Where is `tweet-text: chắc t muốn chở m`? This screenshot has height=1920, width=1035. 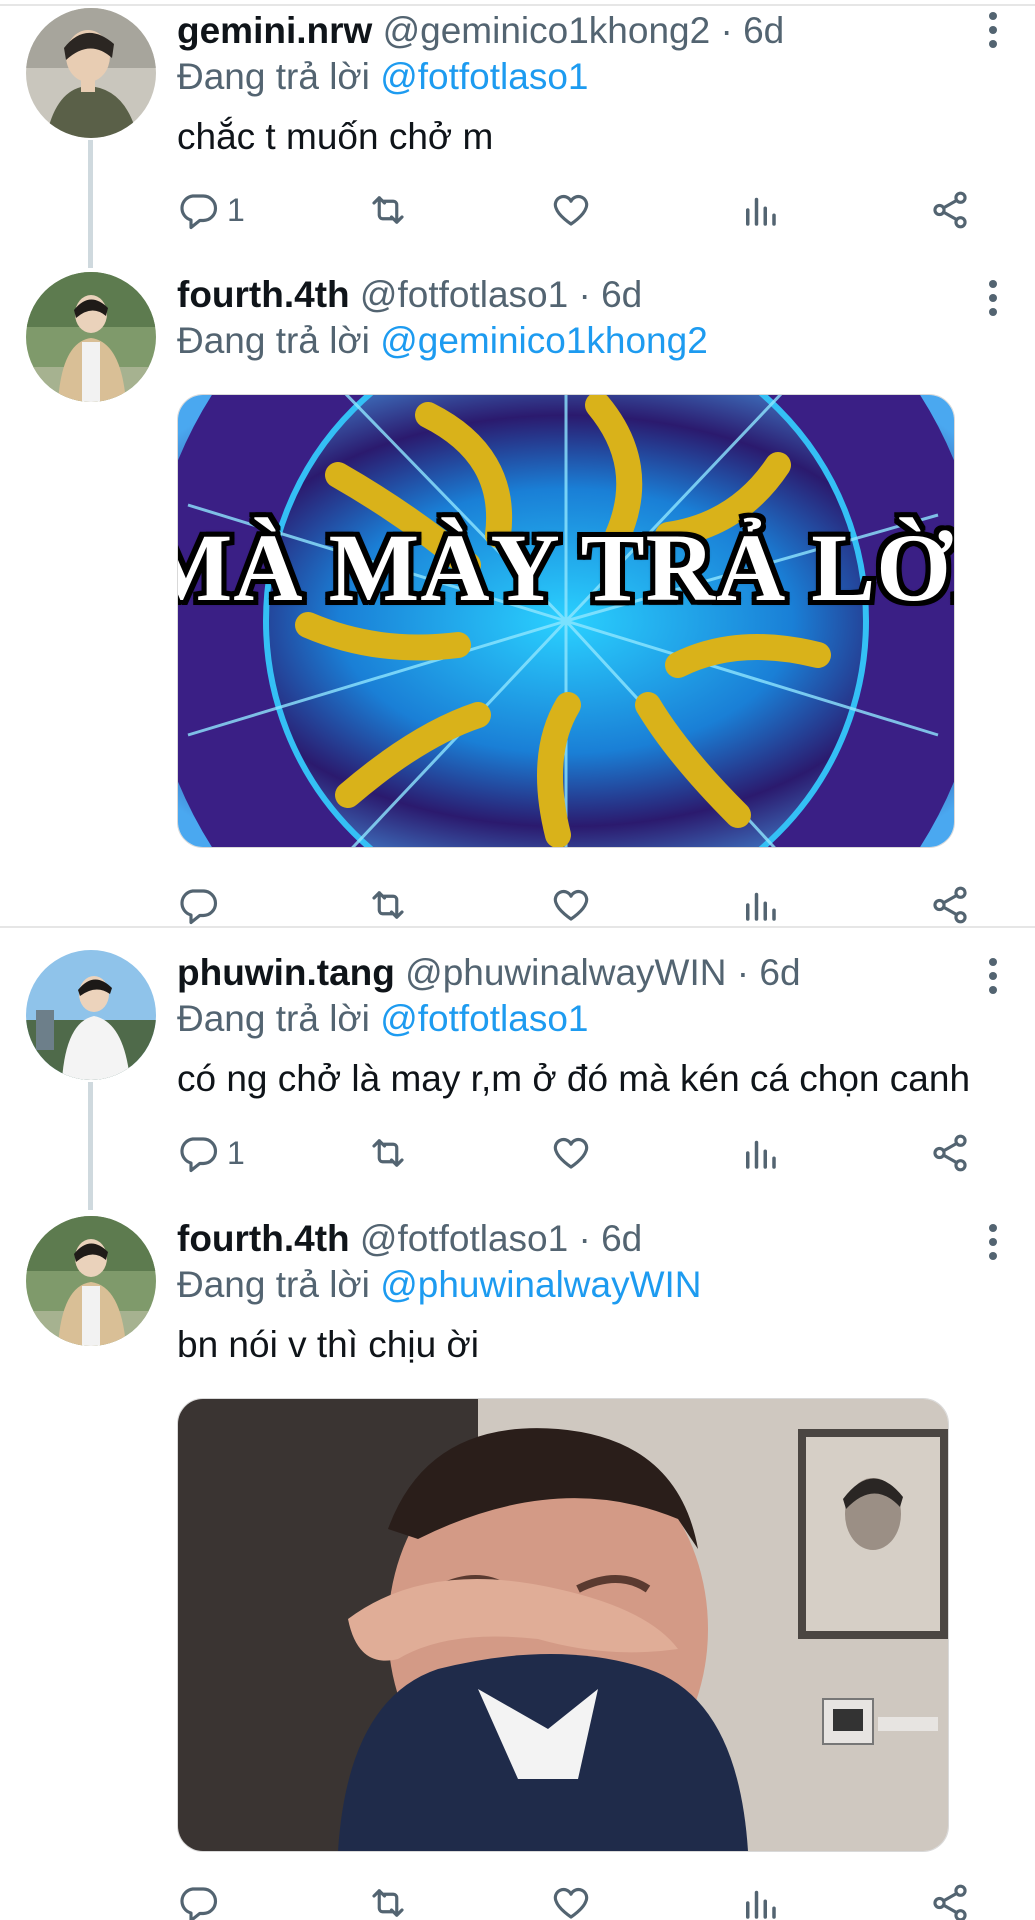
tweet-text: chắc t muốn chở m is located at coordinates (335, 136).